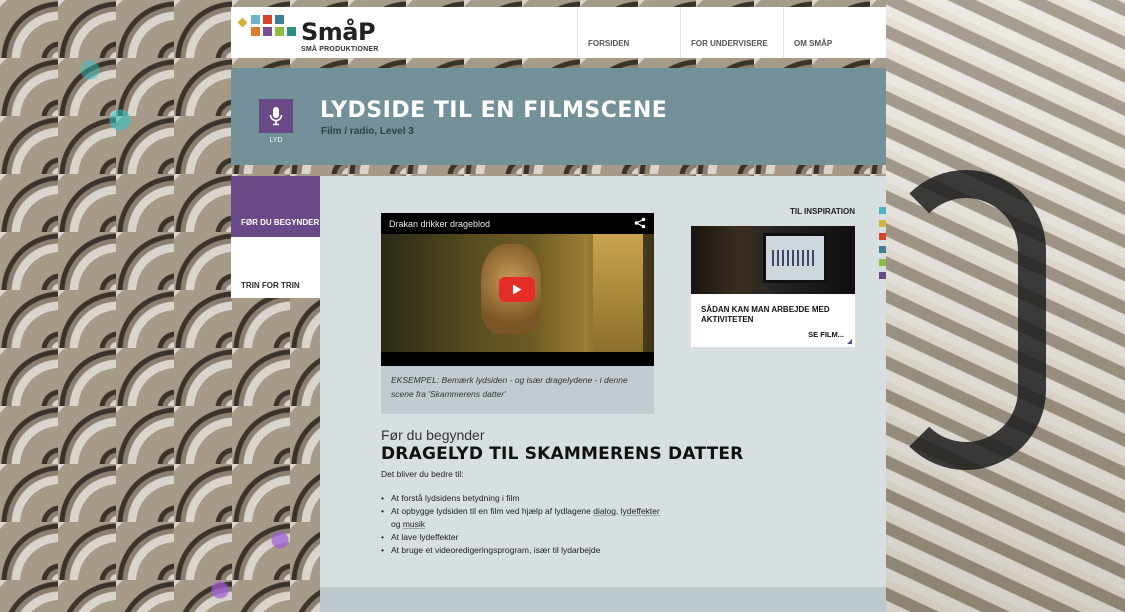  What do you see at coordinates (340, 49) in the screenshot?
I see `logo-subtitle: SMÅ PRODUKTIONER` at bounding box center [340, 49].